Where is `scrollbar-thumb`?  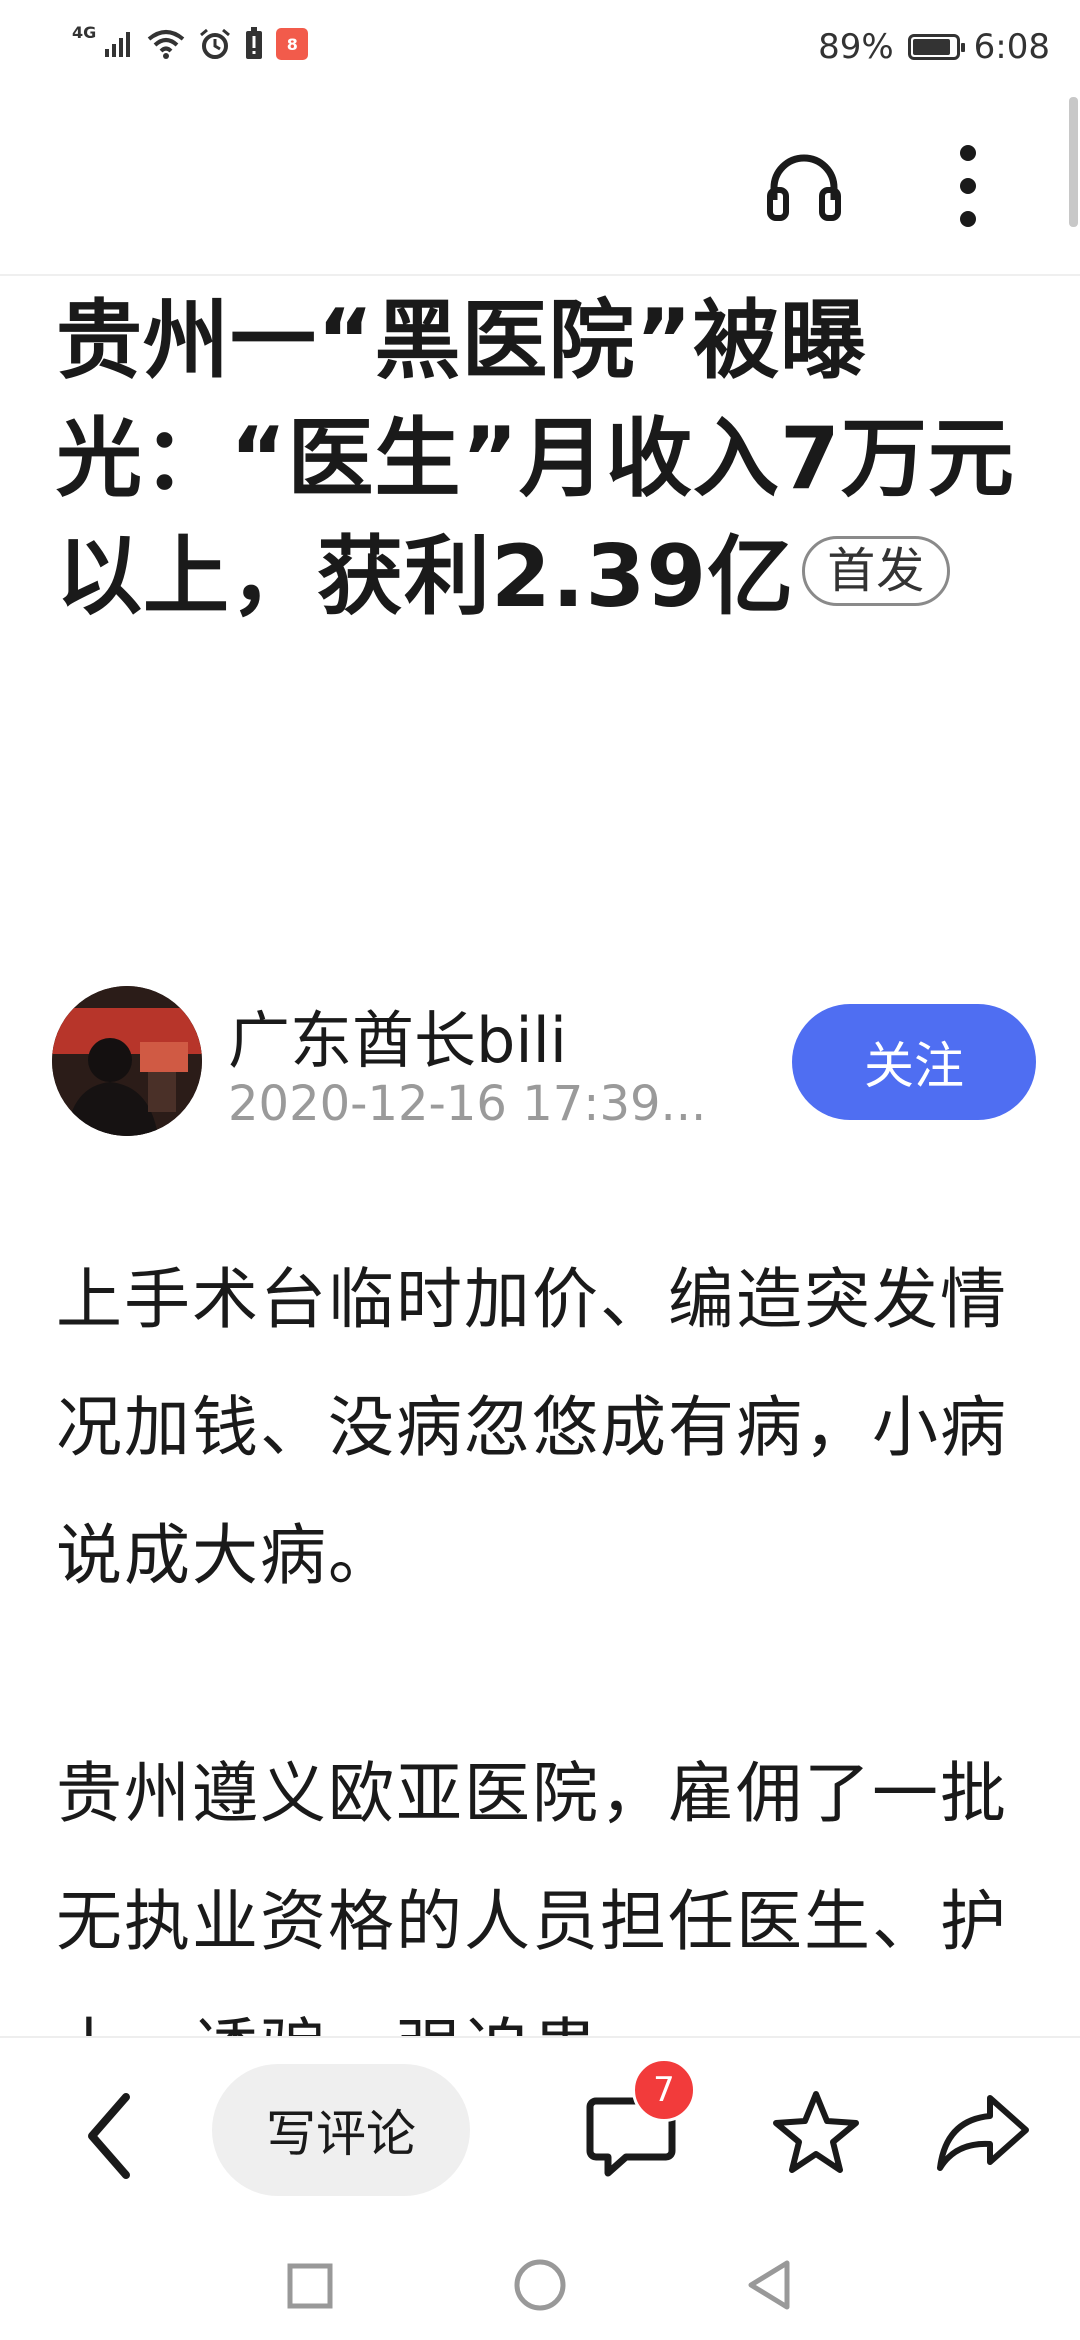 scrollbar-thumb is located at coordinates (1073, 162).